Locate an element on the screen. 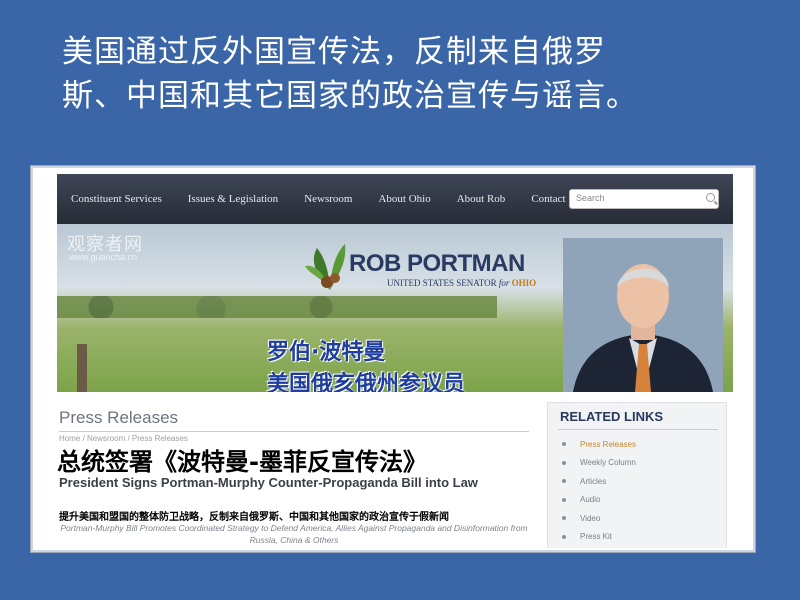 This screenshot has width=800, height=600. fence-post is located at coordinates (82, 368).